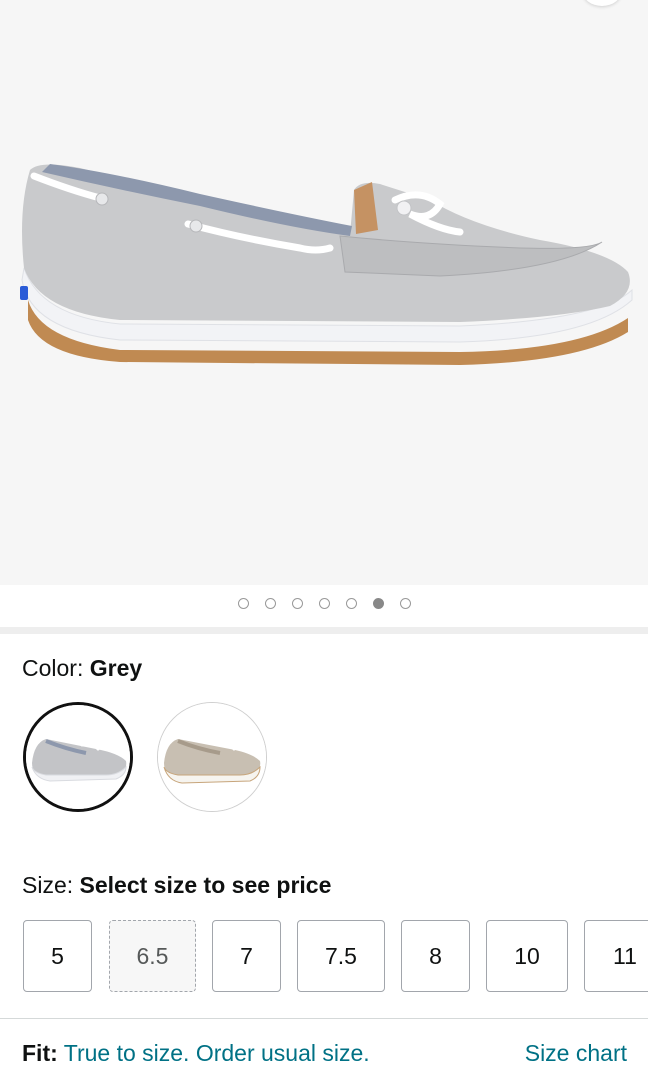 The image size is (648, 1080). I want to click on size-option: 7.5, so click(341, 956).